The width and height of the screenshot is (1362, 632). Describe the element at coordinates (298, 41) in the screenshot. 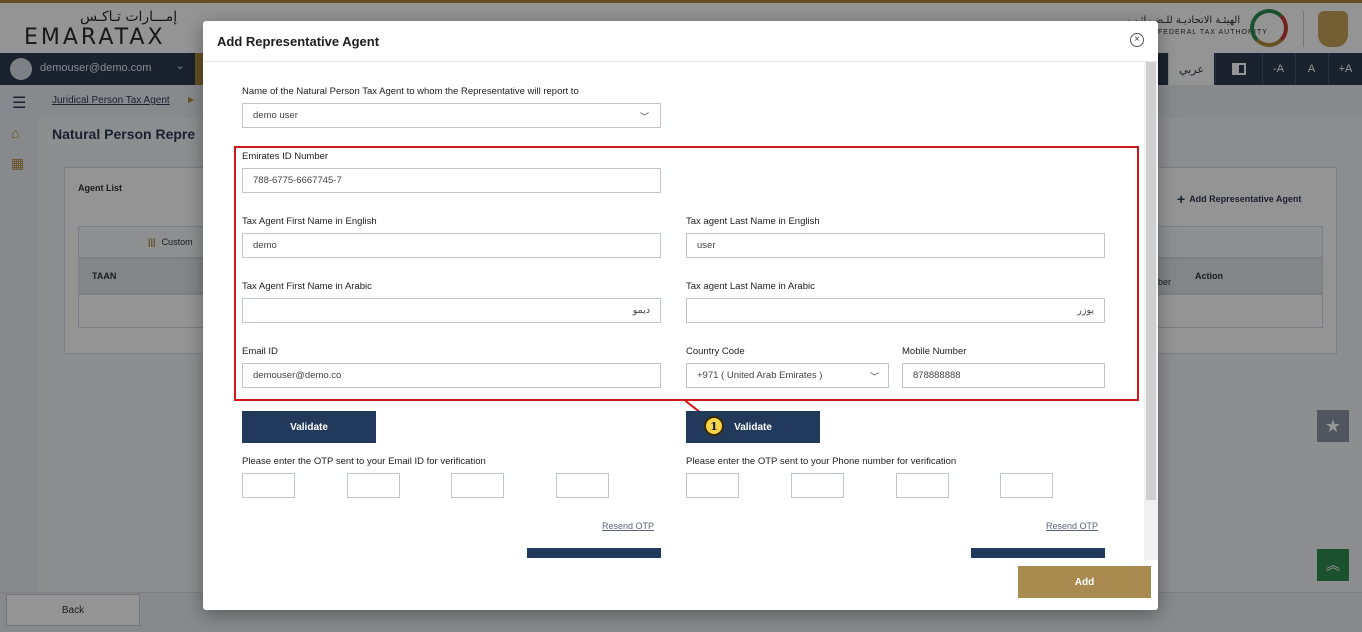

I see `modal-title: Add Representative Agent` at that location.